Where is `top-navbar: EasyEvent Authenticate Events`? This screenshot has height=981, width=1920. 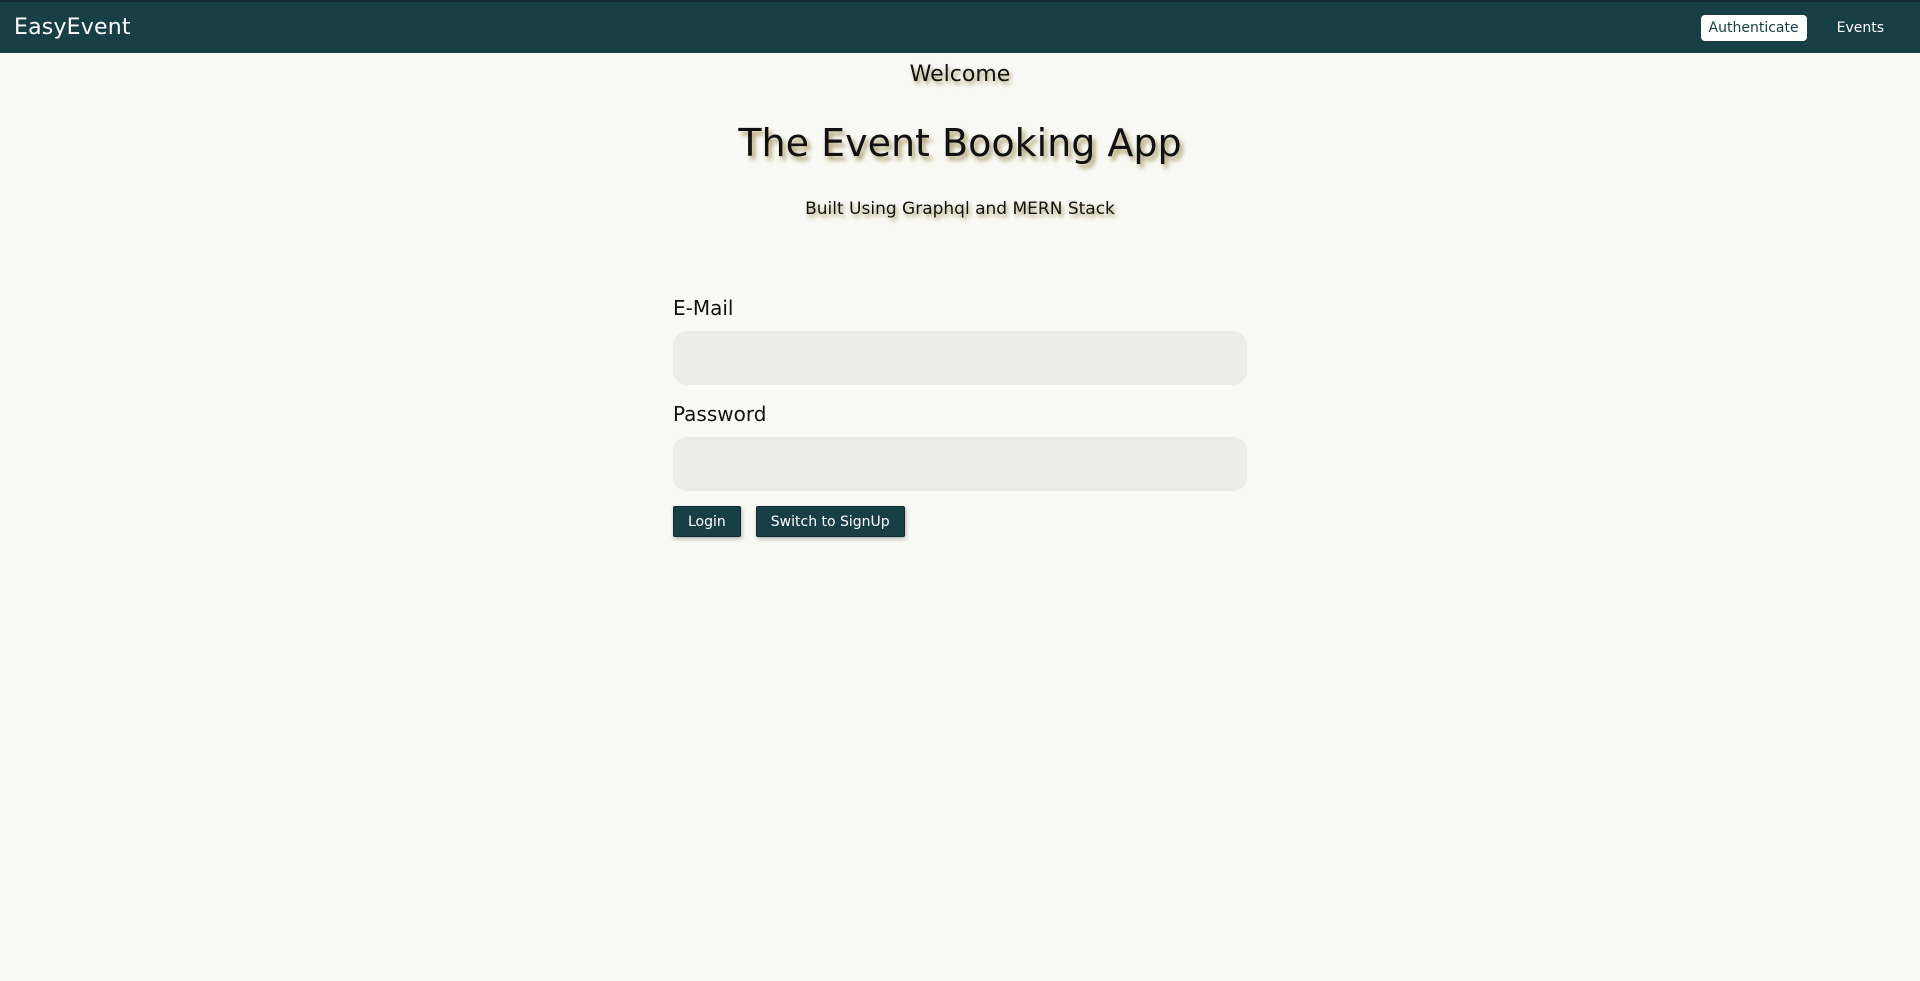
top-navbar: EasyEvent Authenticate Events is located at coordinates (960, 26).